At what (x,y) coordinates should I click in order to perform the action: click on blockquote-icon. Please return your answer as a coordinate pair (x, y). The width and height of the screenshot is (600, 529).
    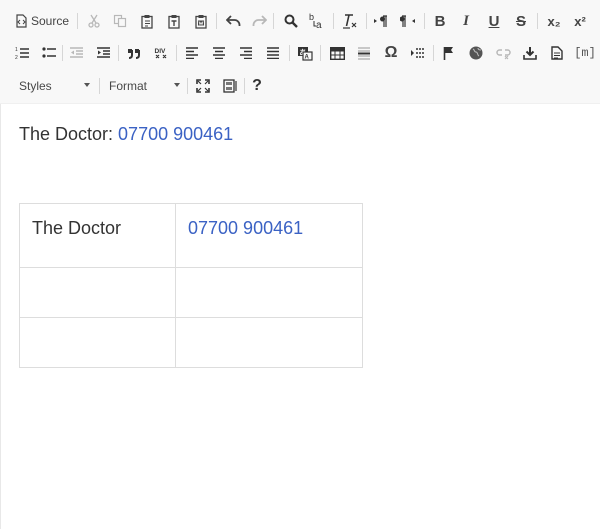
    Looking at the image, I should click on (134, 53).